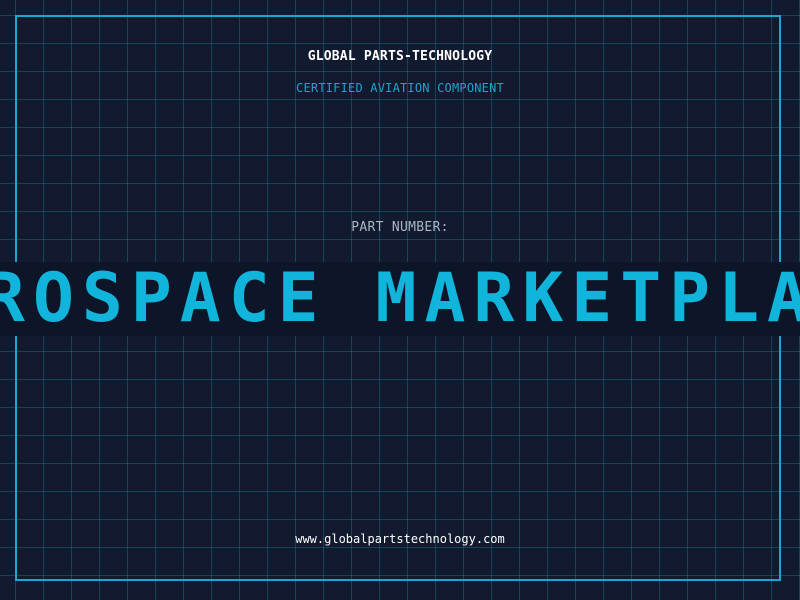 The height and width of the screenshot is (600, 800). I want to click on part-number-banner: AEROSPACE MARKETPLACE, so click(400, 299).